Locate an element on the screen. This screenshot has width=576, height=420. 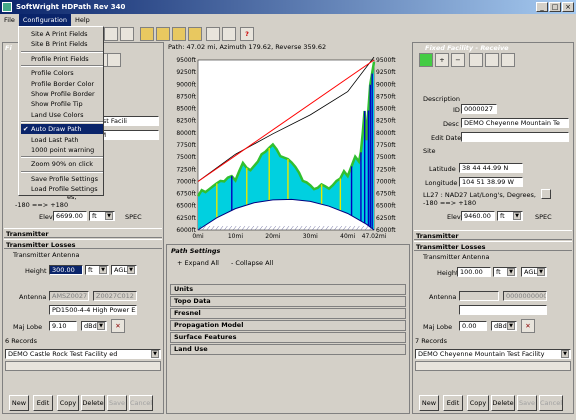
left-cancel-button: Cancel is located at coordinates (141, 403).